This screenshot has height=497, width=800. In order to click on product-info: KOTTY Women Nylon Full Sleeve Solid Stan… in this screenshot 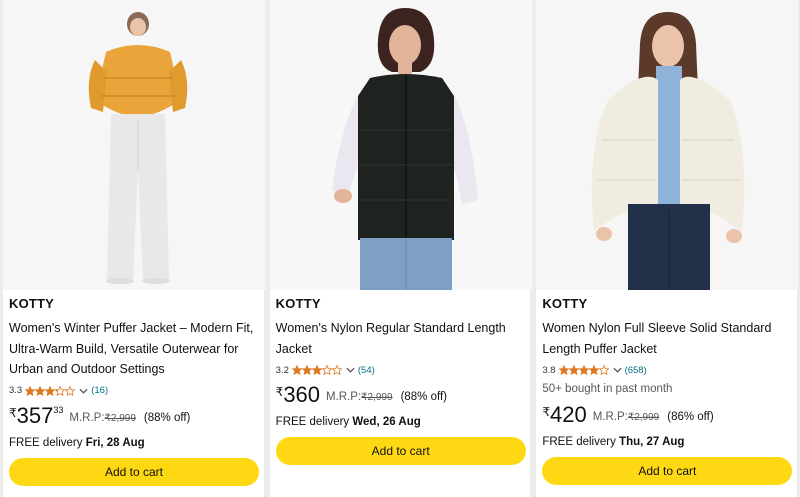, I will do `click(667, 390)`.